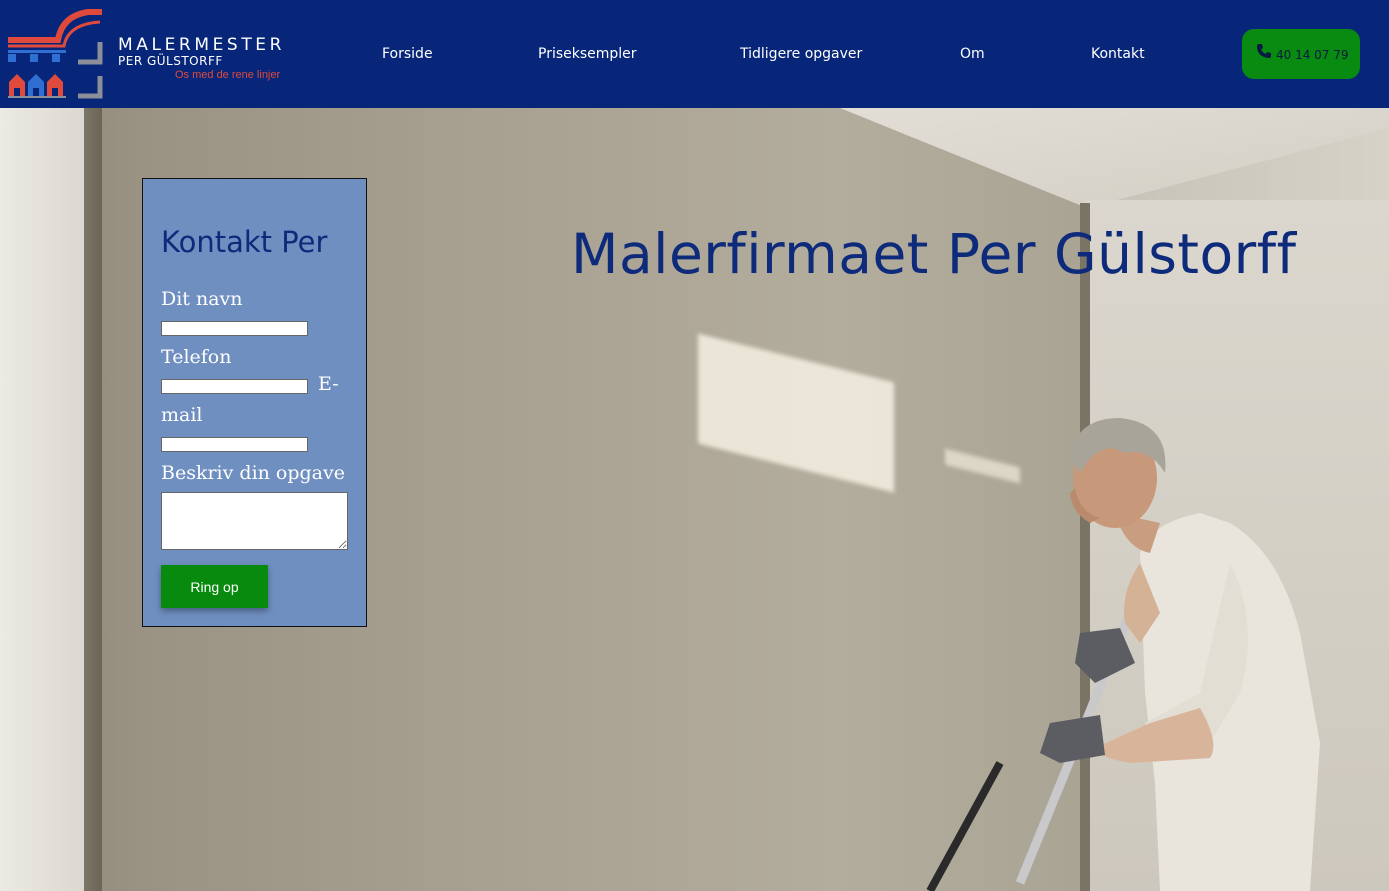 This screenshot has width=1389, height=891. Describe the element at coordinates (801, 54) in the screenshot. I see `nav-link-tidligere-opgaver: Tidligere opgaver` at that location.